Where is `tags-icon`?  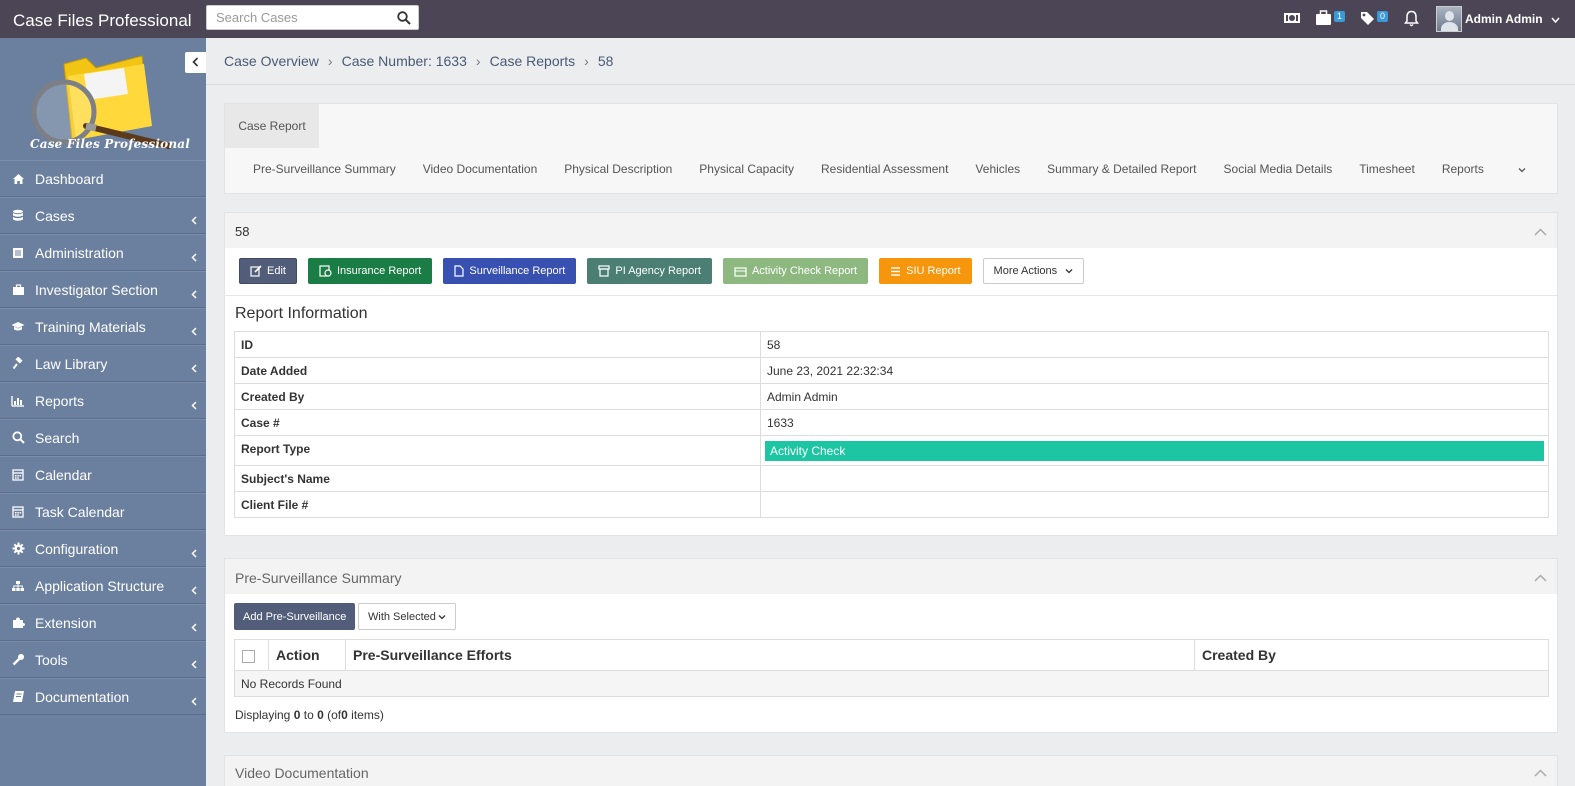 tags-icon is located at coordinates (1368, 19).